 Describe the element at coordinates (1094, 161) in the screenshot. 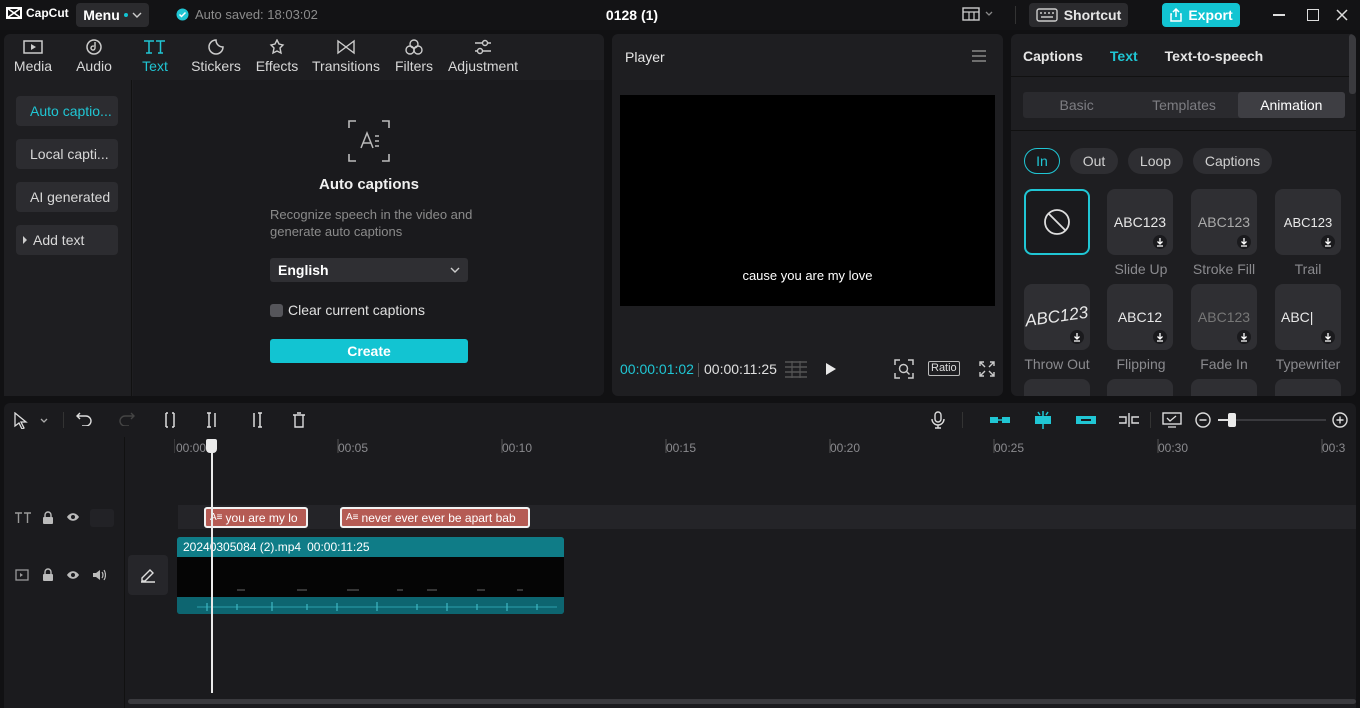

I see `anim-tab-out: Out` at that location.